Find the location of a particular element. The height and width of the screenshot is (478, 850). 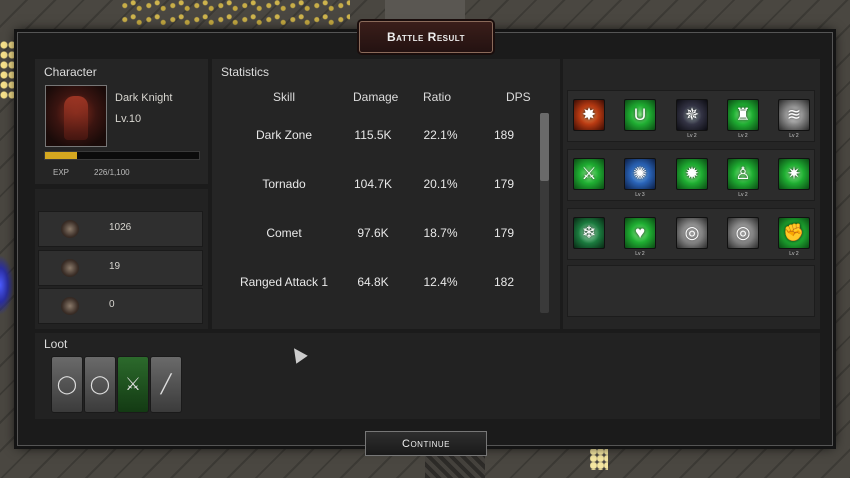

resource-row: 1026 is located at coordinates (120, 229).